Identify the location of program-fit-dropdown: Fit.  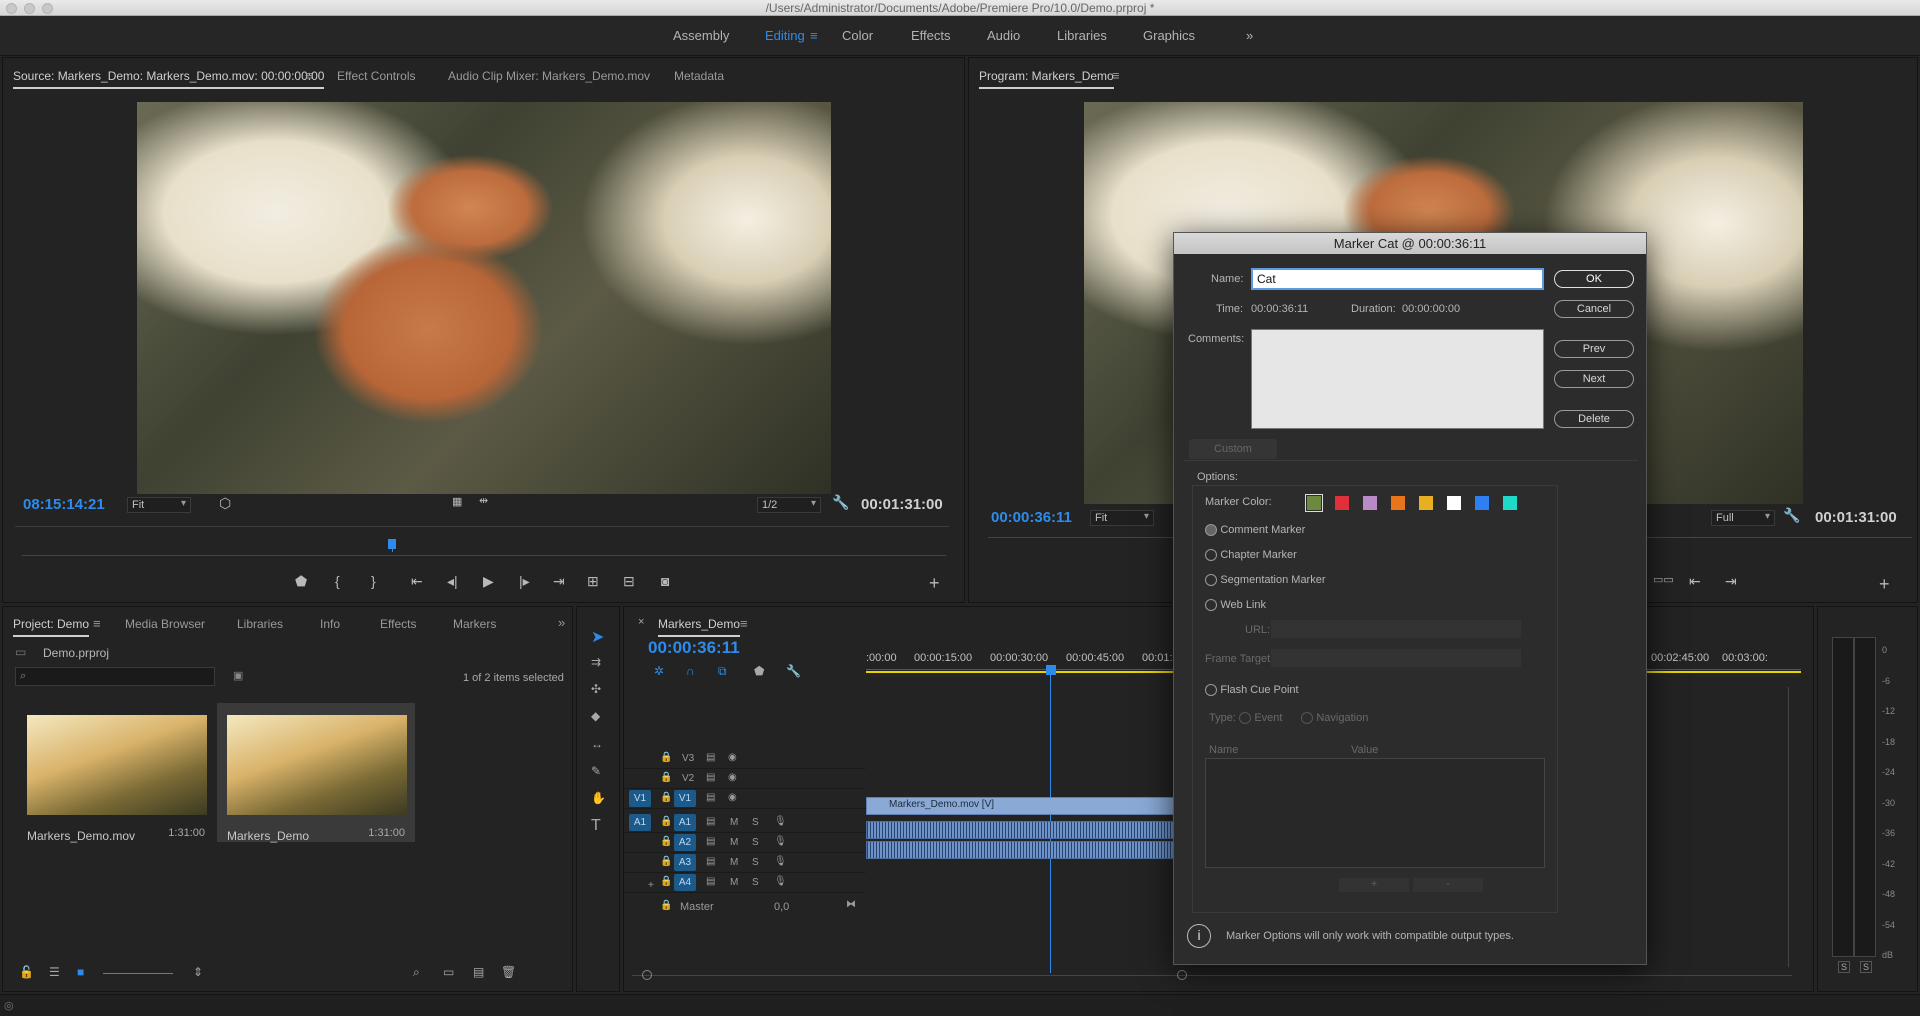
(1122, 518).